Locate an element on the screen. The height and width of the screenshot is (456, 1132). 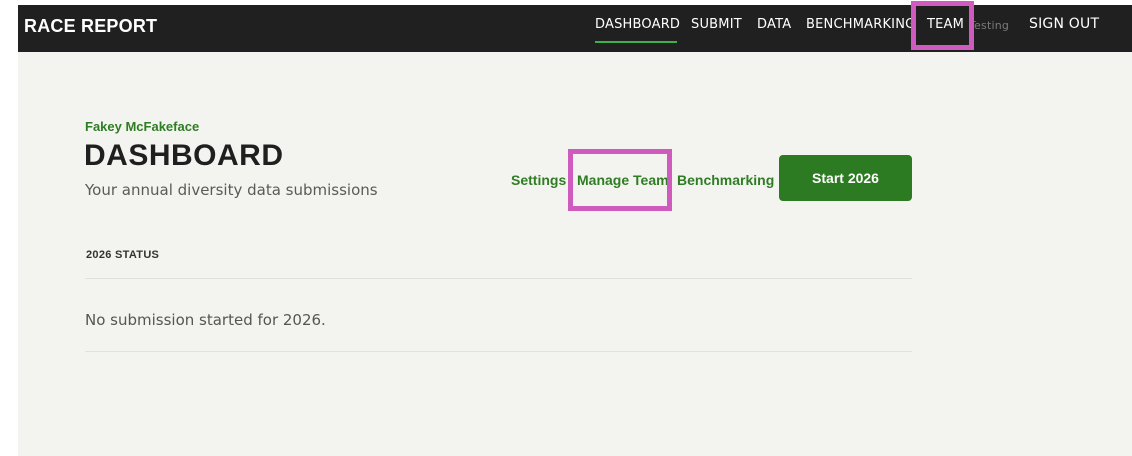
organization-name: Fakey McFakeface is located at coordinates (142, 126).